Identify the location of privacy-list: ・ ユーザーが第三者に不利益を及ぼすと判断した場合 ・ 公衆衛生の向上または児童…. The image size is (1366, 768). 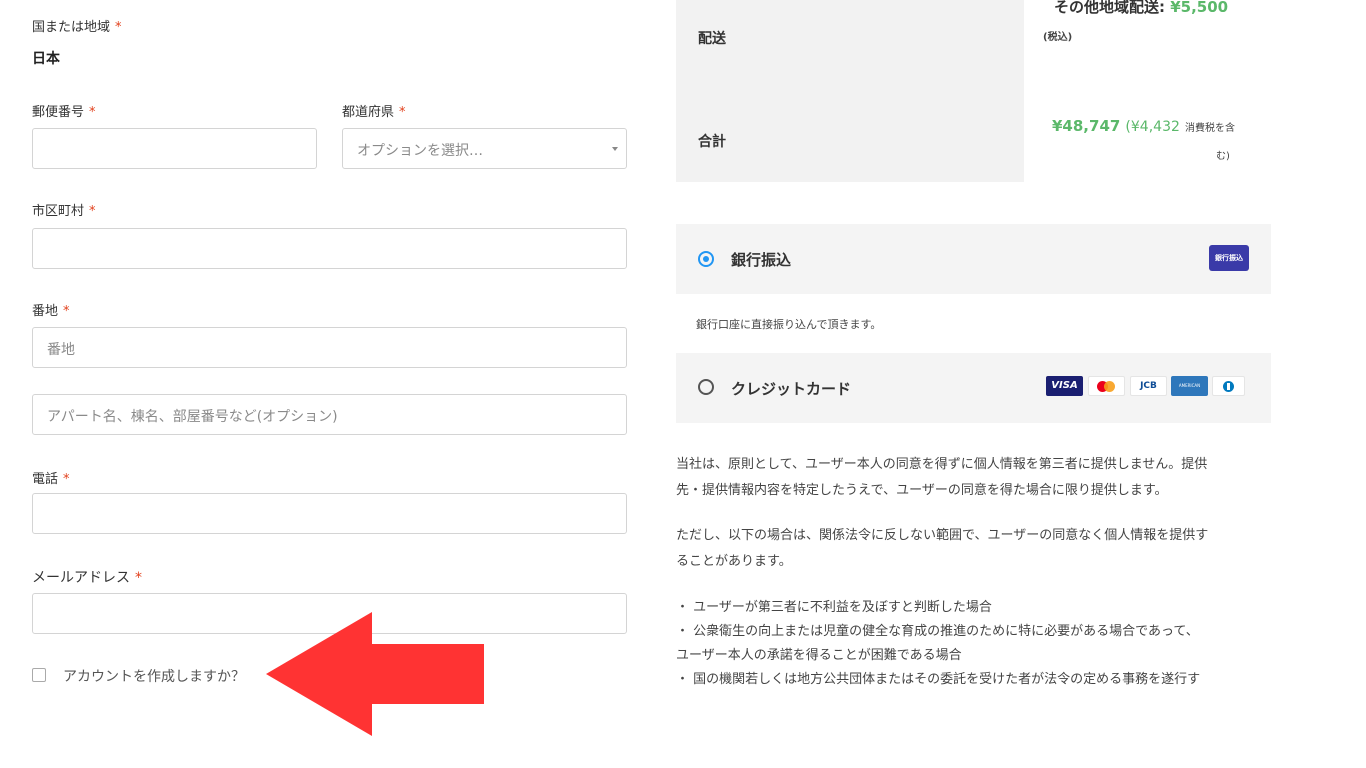
(976, 652).